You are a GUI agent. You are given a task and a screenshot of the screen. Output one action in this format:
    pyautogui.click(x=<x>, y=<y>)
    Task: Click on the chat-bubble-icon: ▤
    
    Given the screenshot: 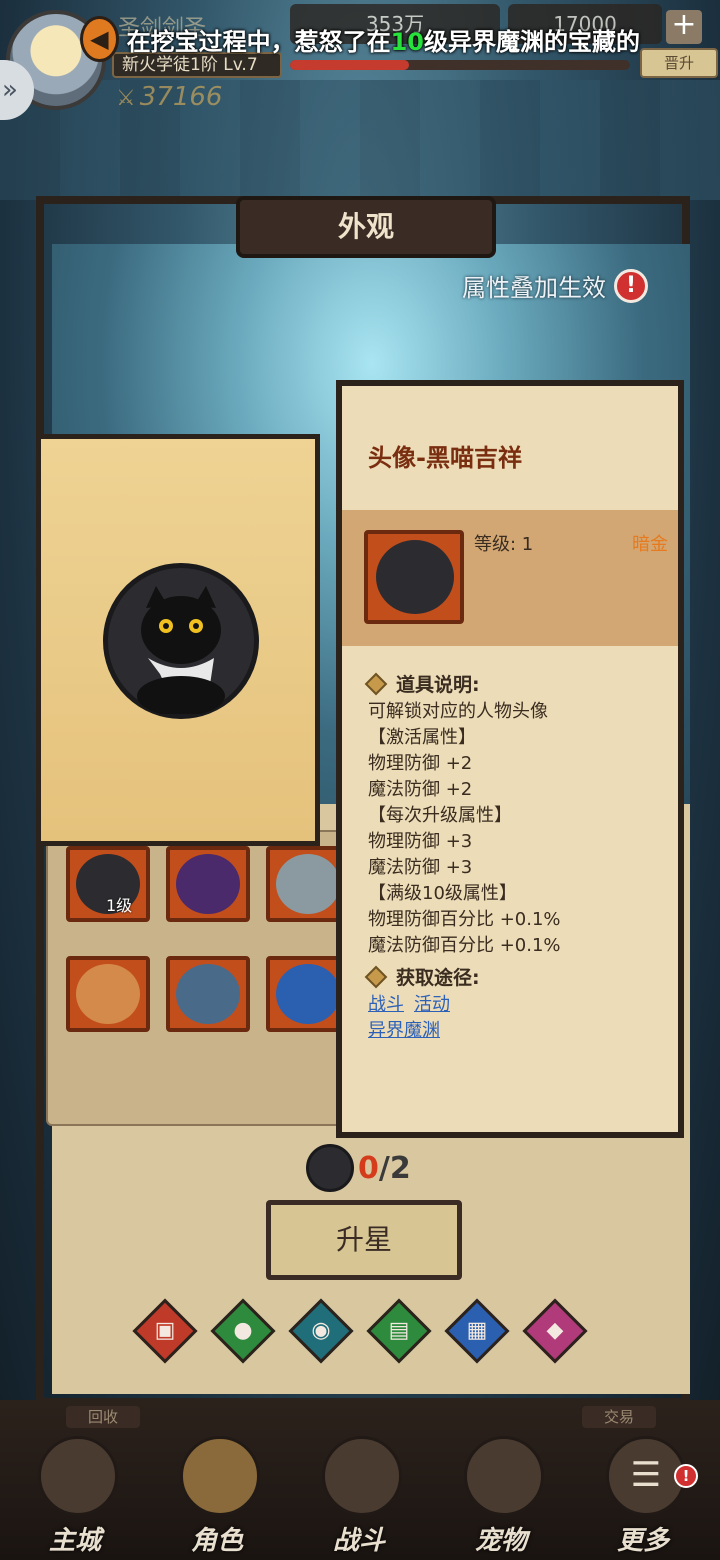 What is the action you would take?
    pyautogui.click(x=399, y=1330)
    